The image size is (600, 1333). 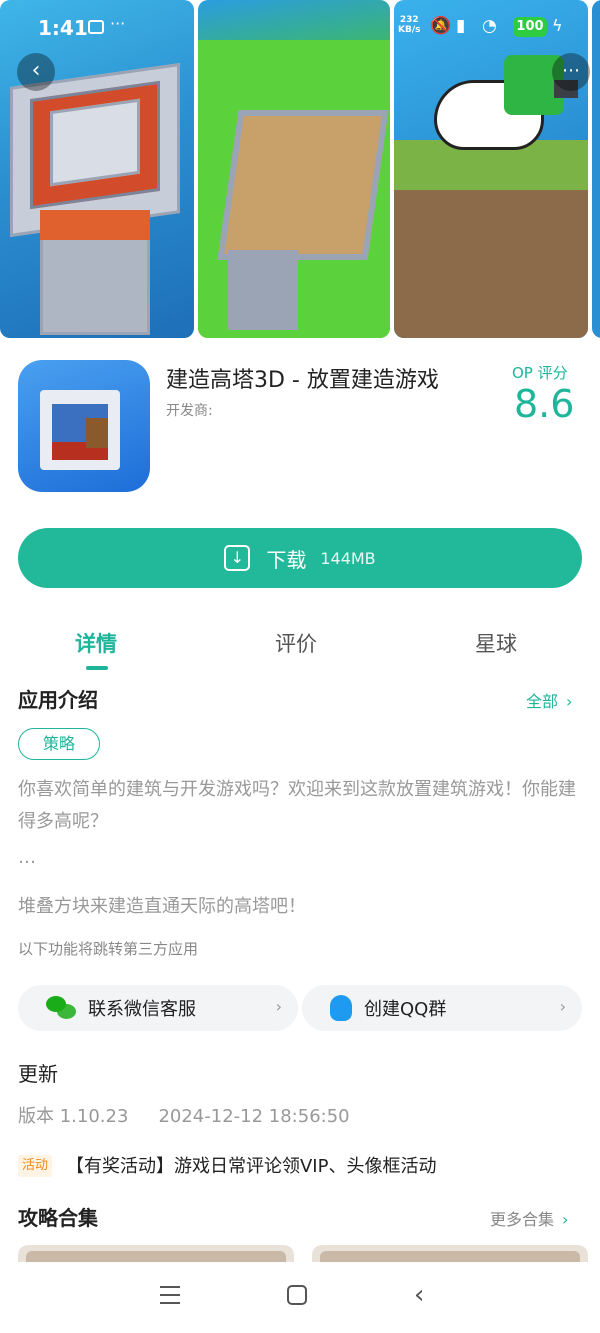 What do you see at coordinates (286, 559) in the screenshot?
I see `download-label: 下载` at bounding box center [286, 559].